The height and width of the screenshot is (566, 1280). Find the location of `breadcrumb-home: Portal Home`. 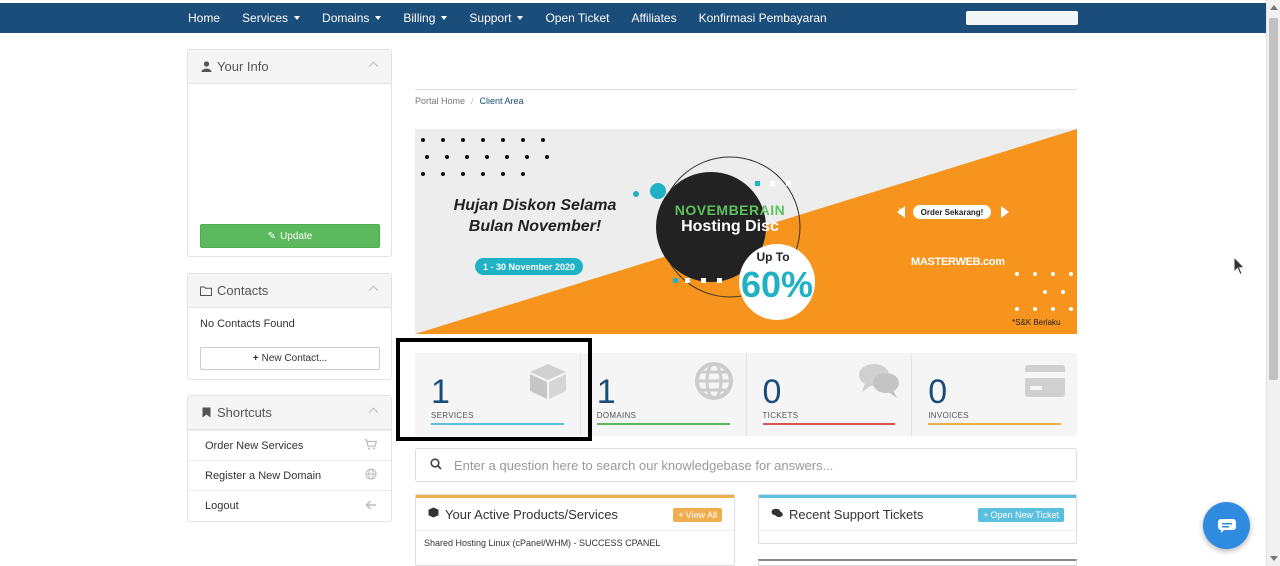

breadcrumb-home: Portal Home is located at coordinates (440, 101).